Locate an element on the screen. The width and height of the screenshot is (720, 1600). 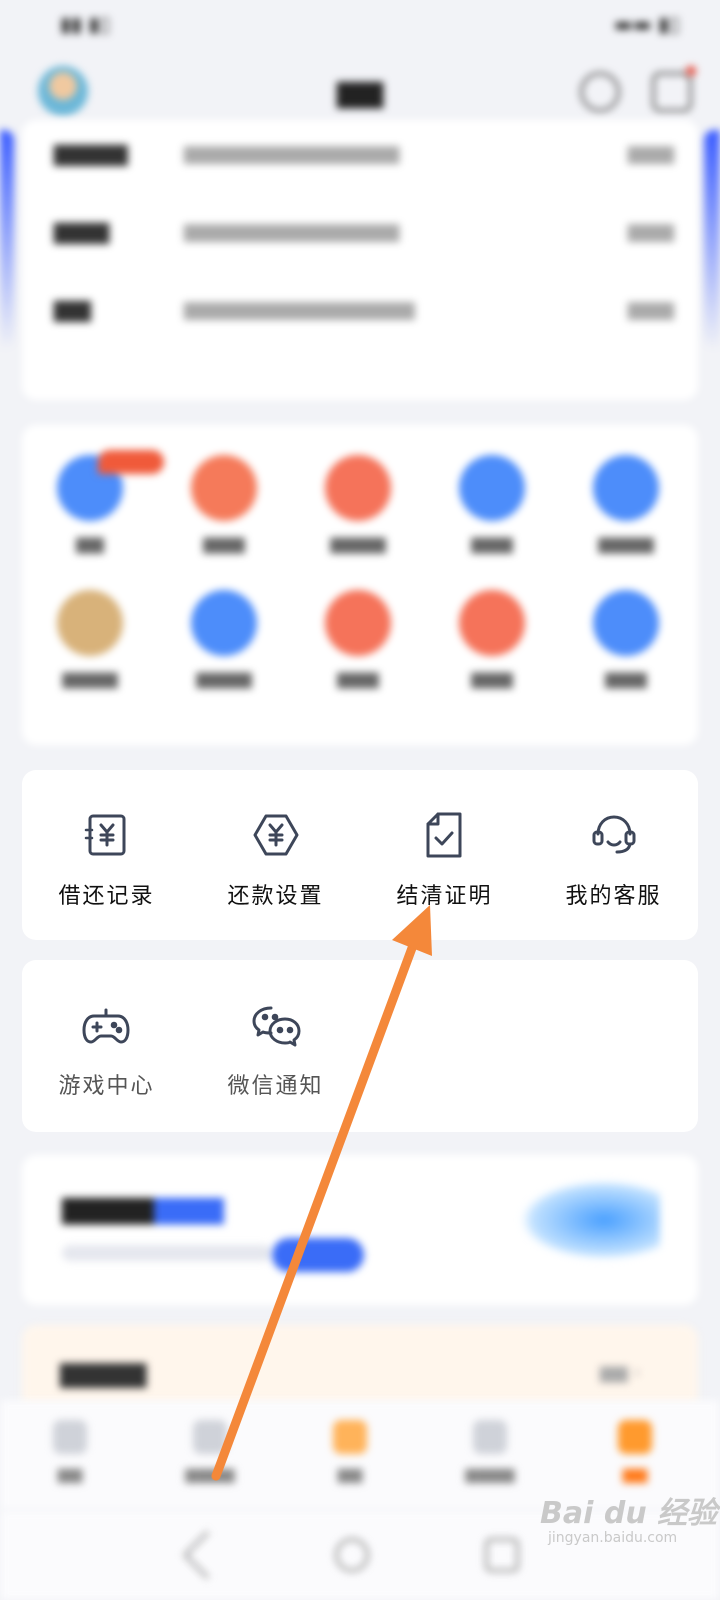
banner-illustration is located at coordinates (590, 1220).